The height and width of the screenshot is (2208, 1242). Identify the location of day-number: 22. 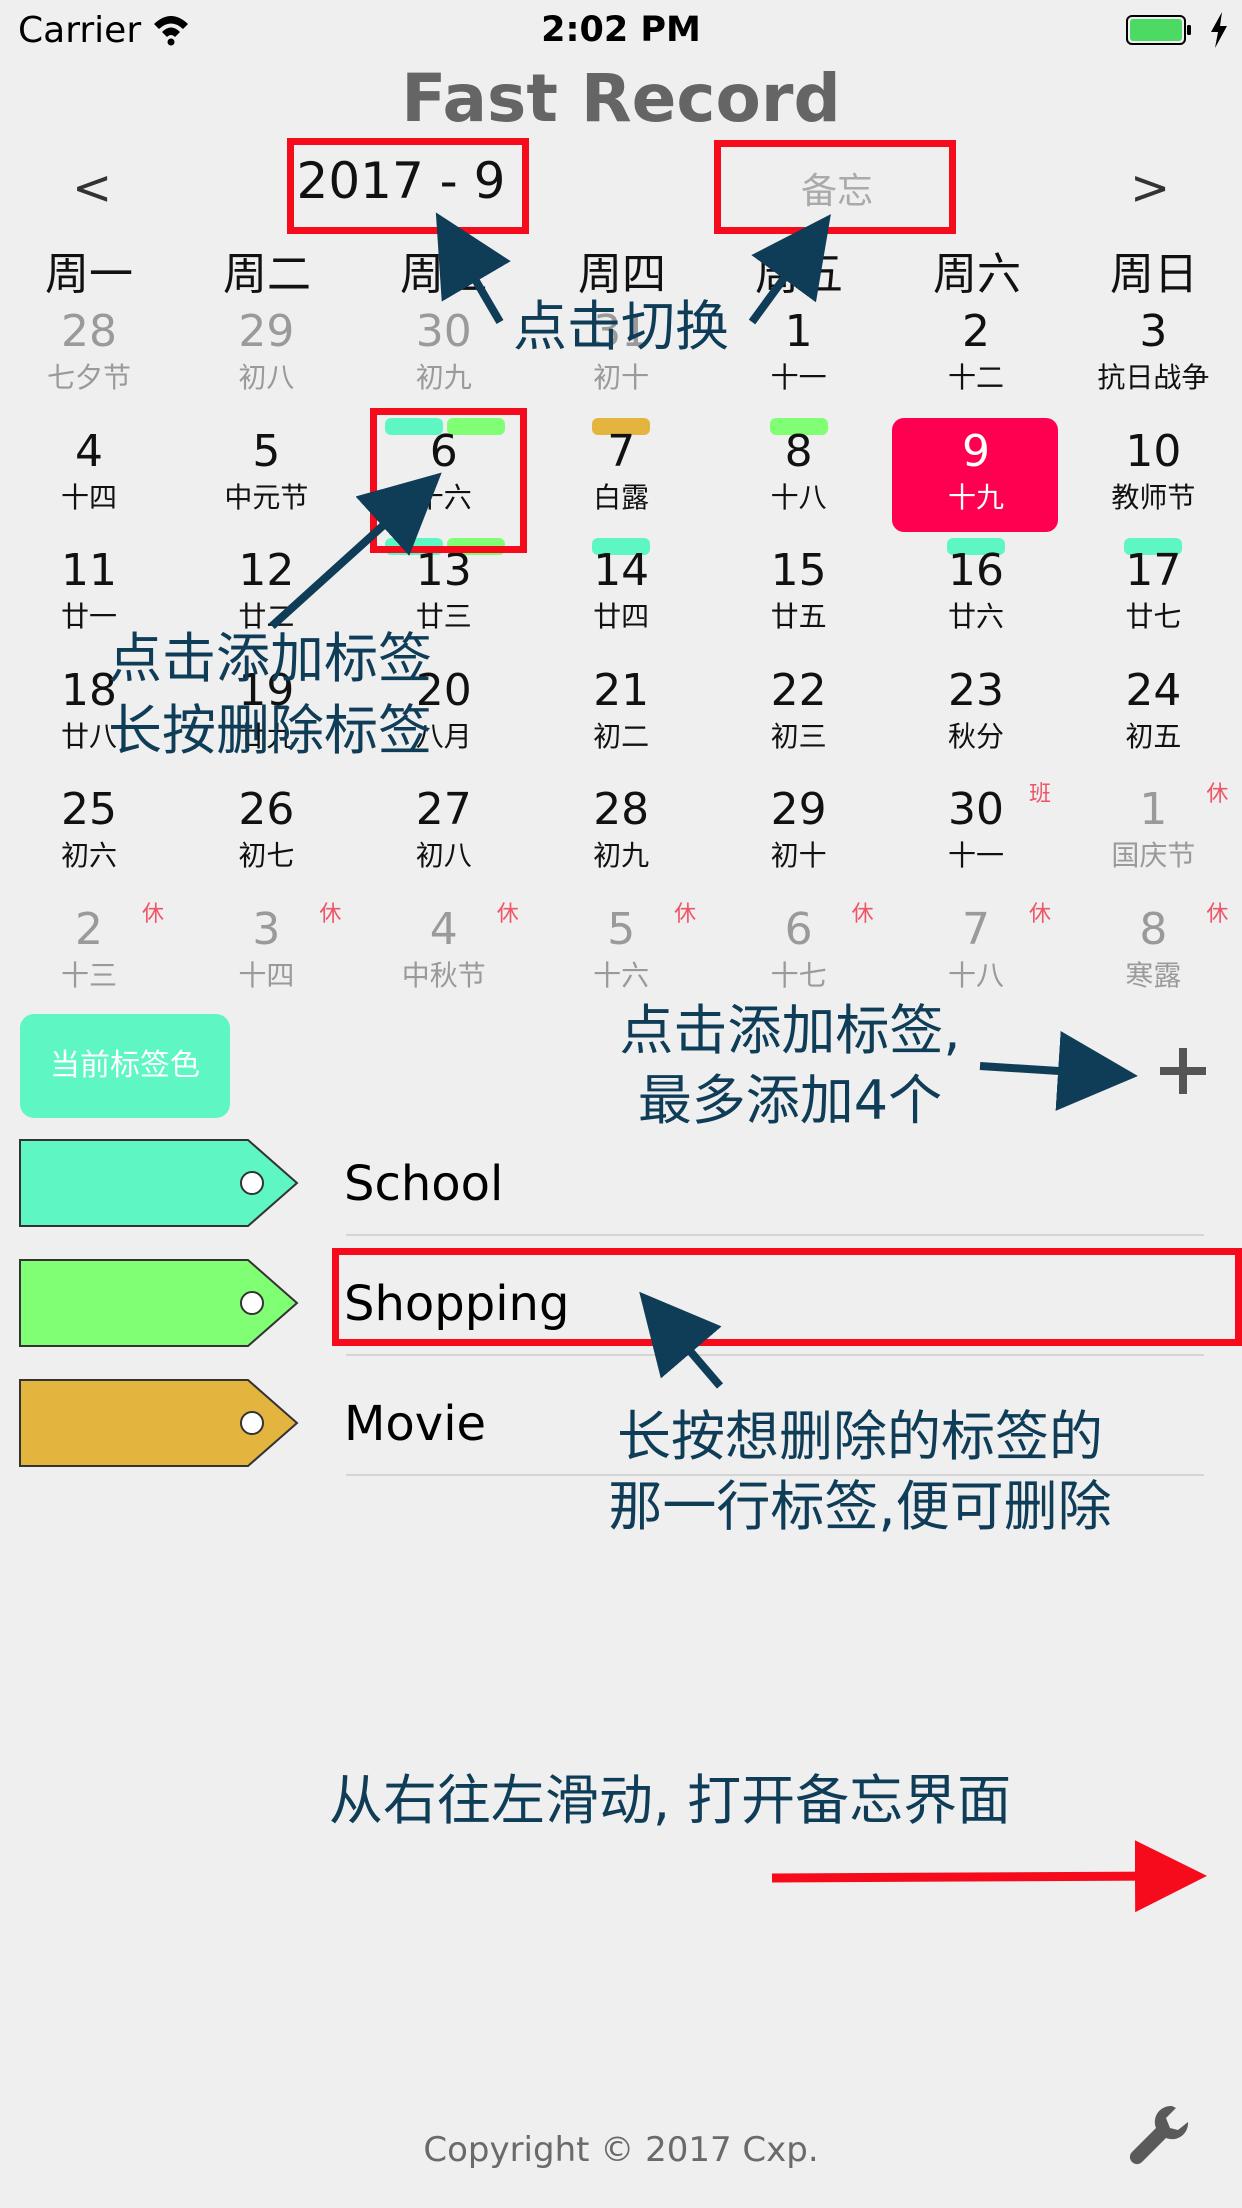
(798, 690).